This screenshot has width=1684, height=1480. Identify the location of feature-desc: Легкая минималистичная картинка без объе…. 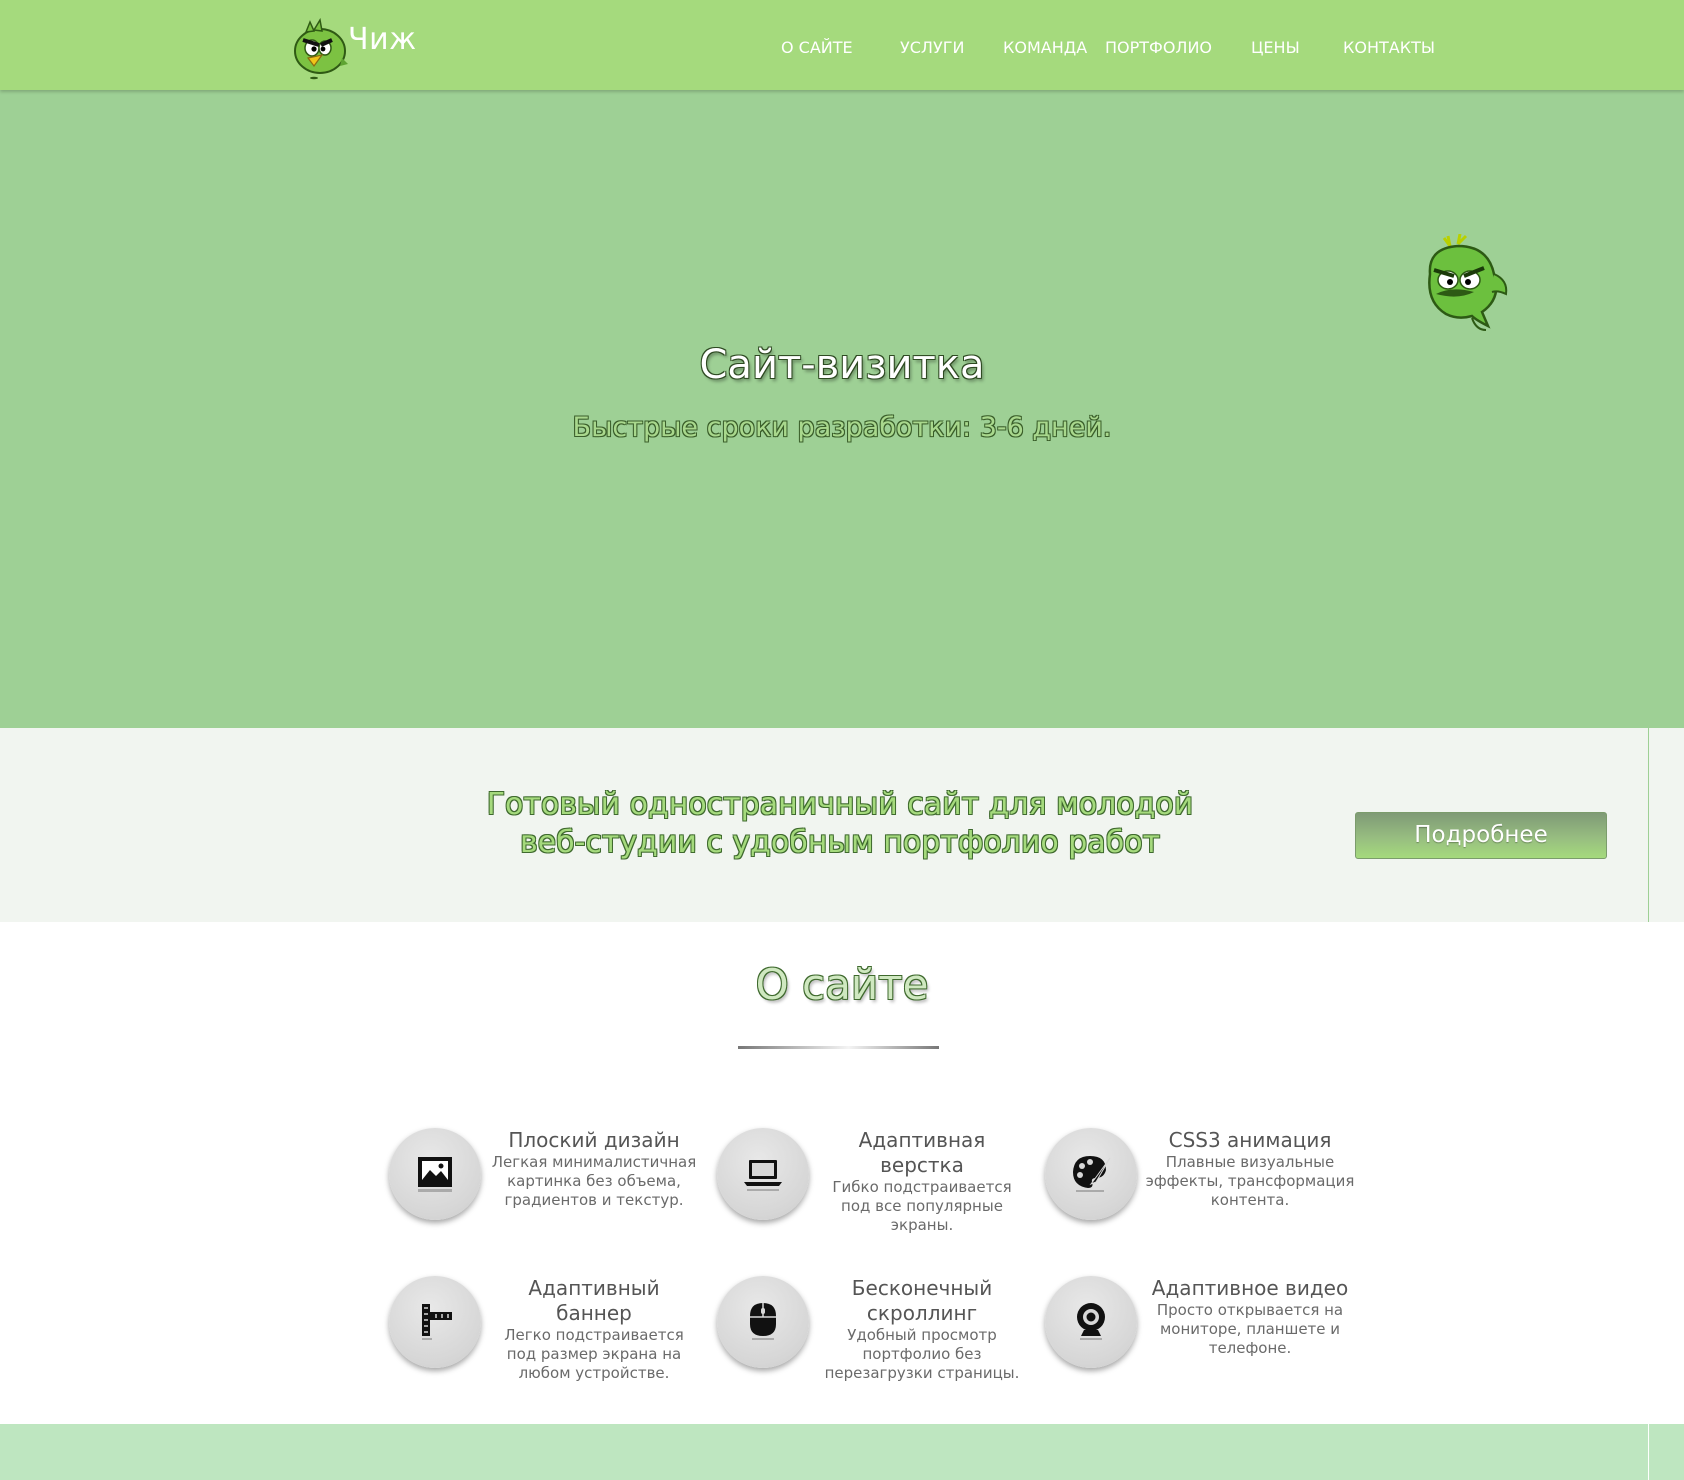
(594, 1181).